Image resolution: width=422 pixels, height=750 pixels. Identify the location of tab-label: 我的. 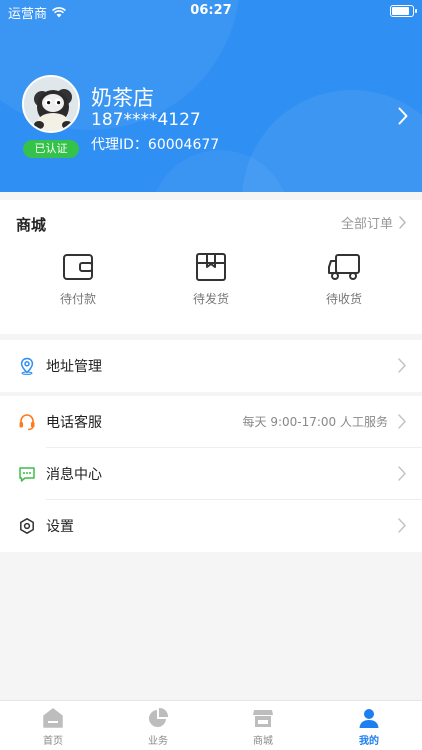
(369, 741).